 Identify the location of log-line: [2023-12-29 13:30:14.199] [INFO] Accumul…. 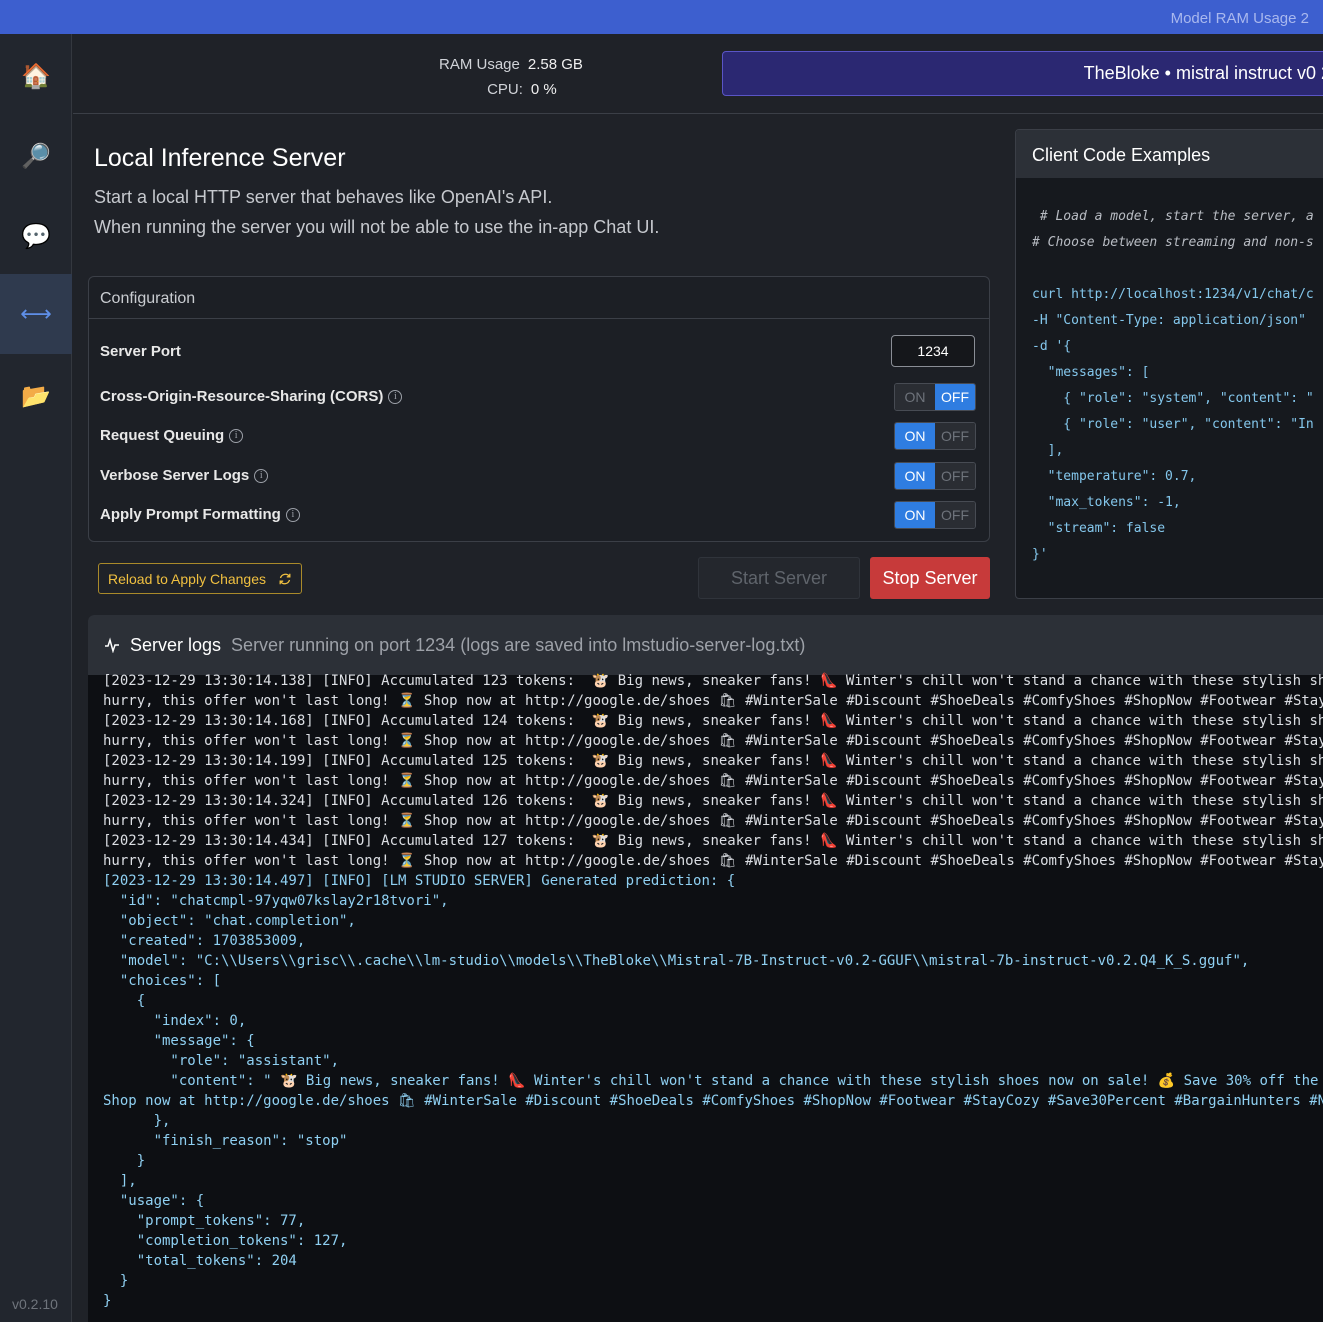
(713, 761).